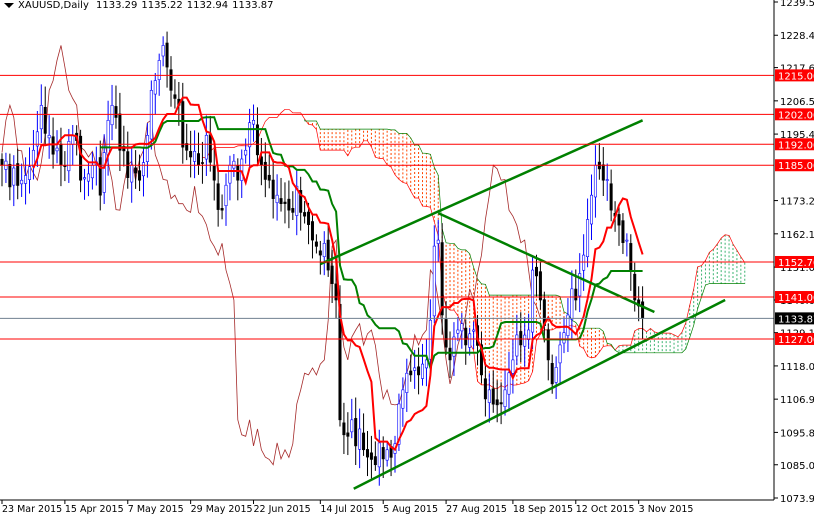 The width and height of the screenshot is (814, 516). Describe the element at coordinates (796, 76) in the screenshot. I see `level-price-tag: 1215.00` at that location.